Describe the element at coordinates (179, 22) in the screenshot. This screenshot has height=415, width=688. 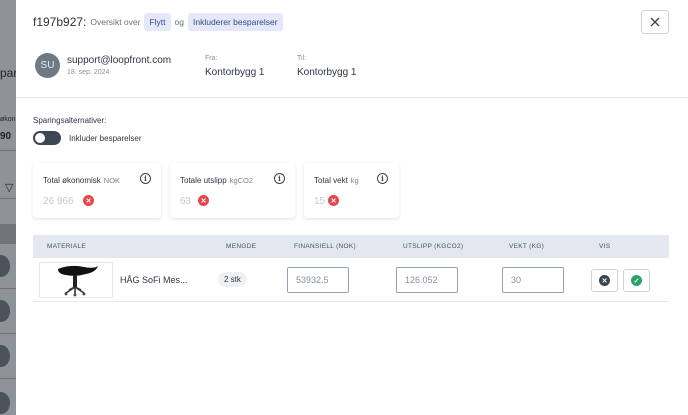
I see `title-connector: og` at that location.